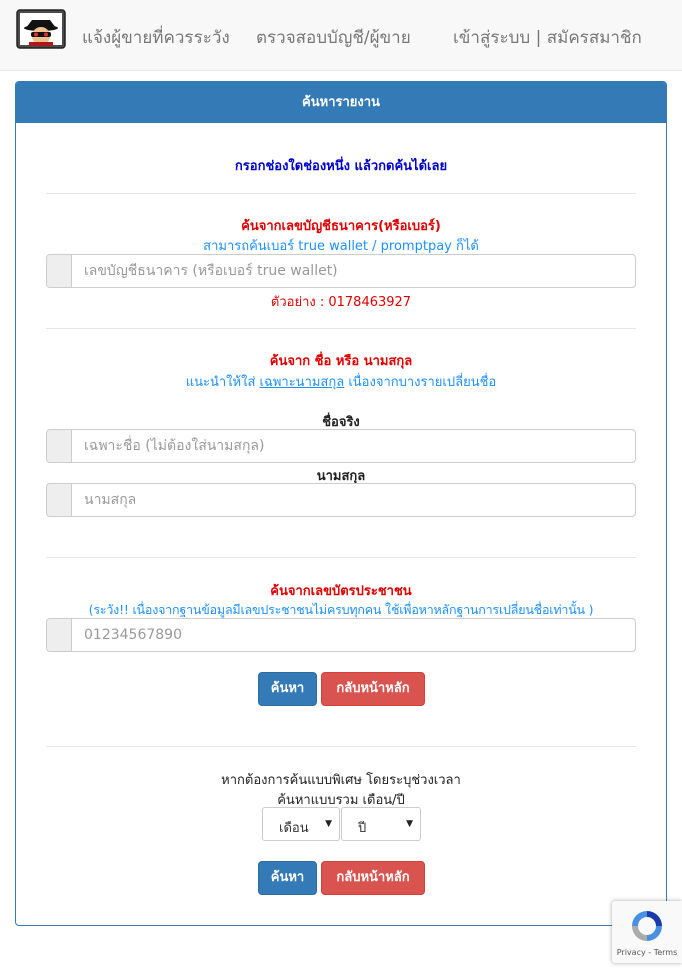 The image size is (682, 976). I want to click on year-select: ปี ▼, so click(381, 824).